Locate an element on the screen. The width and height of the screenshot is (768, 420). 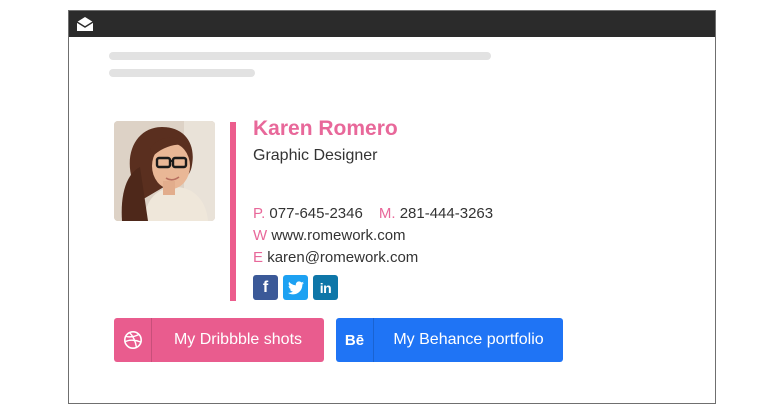
dribbble-button-label: My Dribbble shots is located at coordinates (238, 339).